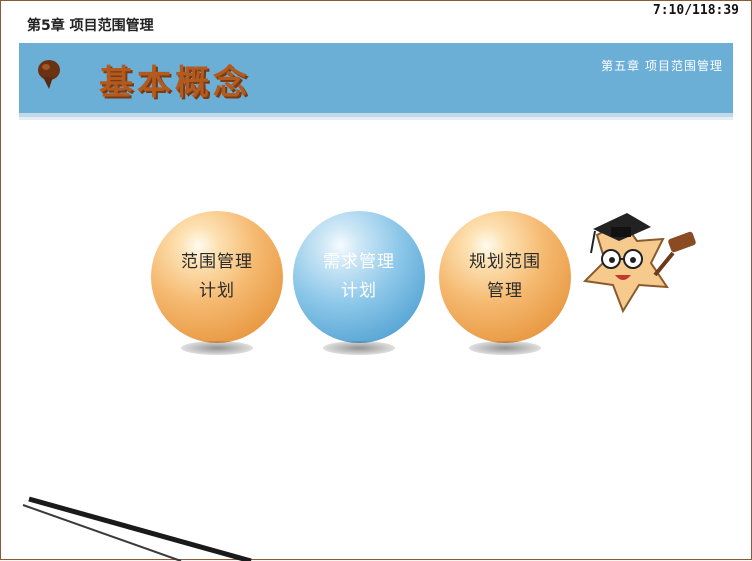 This screenshot has width=752, height=561. I want to click on ball-label: 需求管理 计划, so click(359, 276).